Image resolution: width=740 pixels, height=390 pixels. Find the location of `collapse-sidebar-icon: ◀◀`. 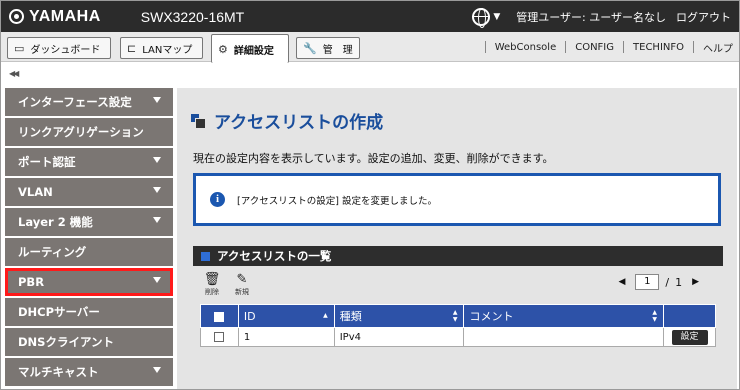

collapse-sidebar-icon: ◀◀ is located at coordinates (14, 73).